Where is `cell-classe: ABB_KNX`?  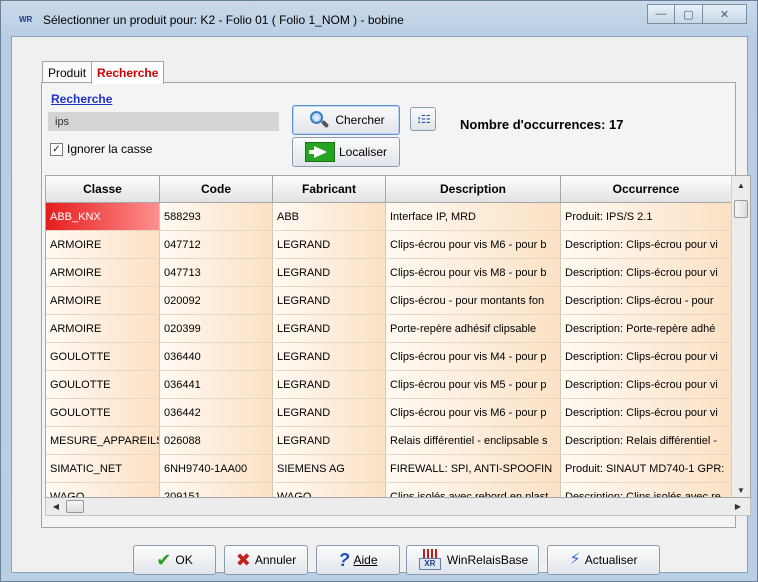
cell-classe: ABB_KNX is located at coordinates (103, 216).